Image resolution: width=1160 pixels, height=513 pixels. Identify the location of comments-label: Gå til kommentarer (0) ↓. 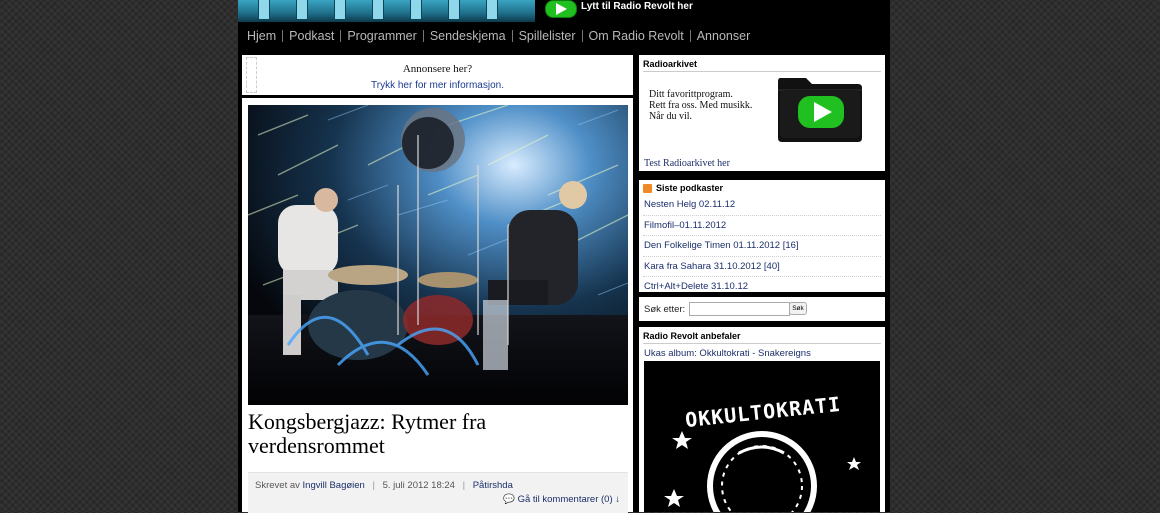
(568, 499).